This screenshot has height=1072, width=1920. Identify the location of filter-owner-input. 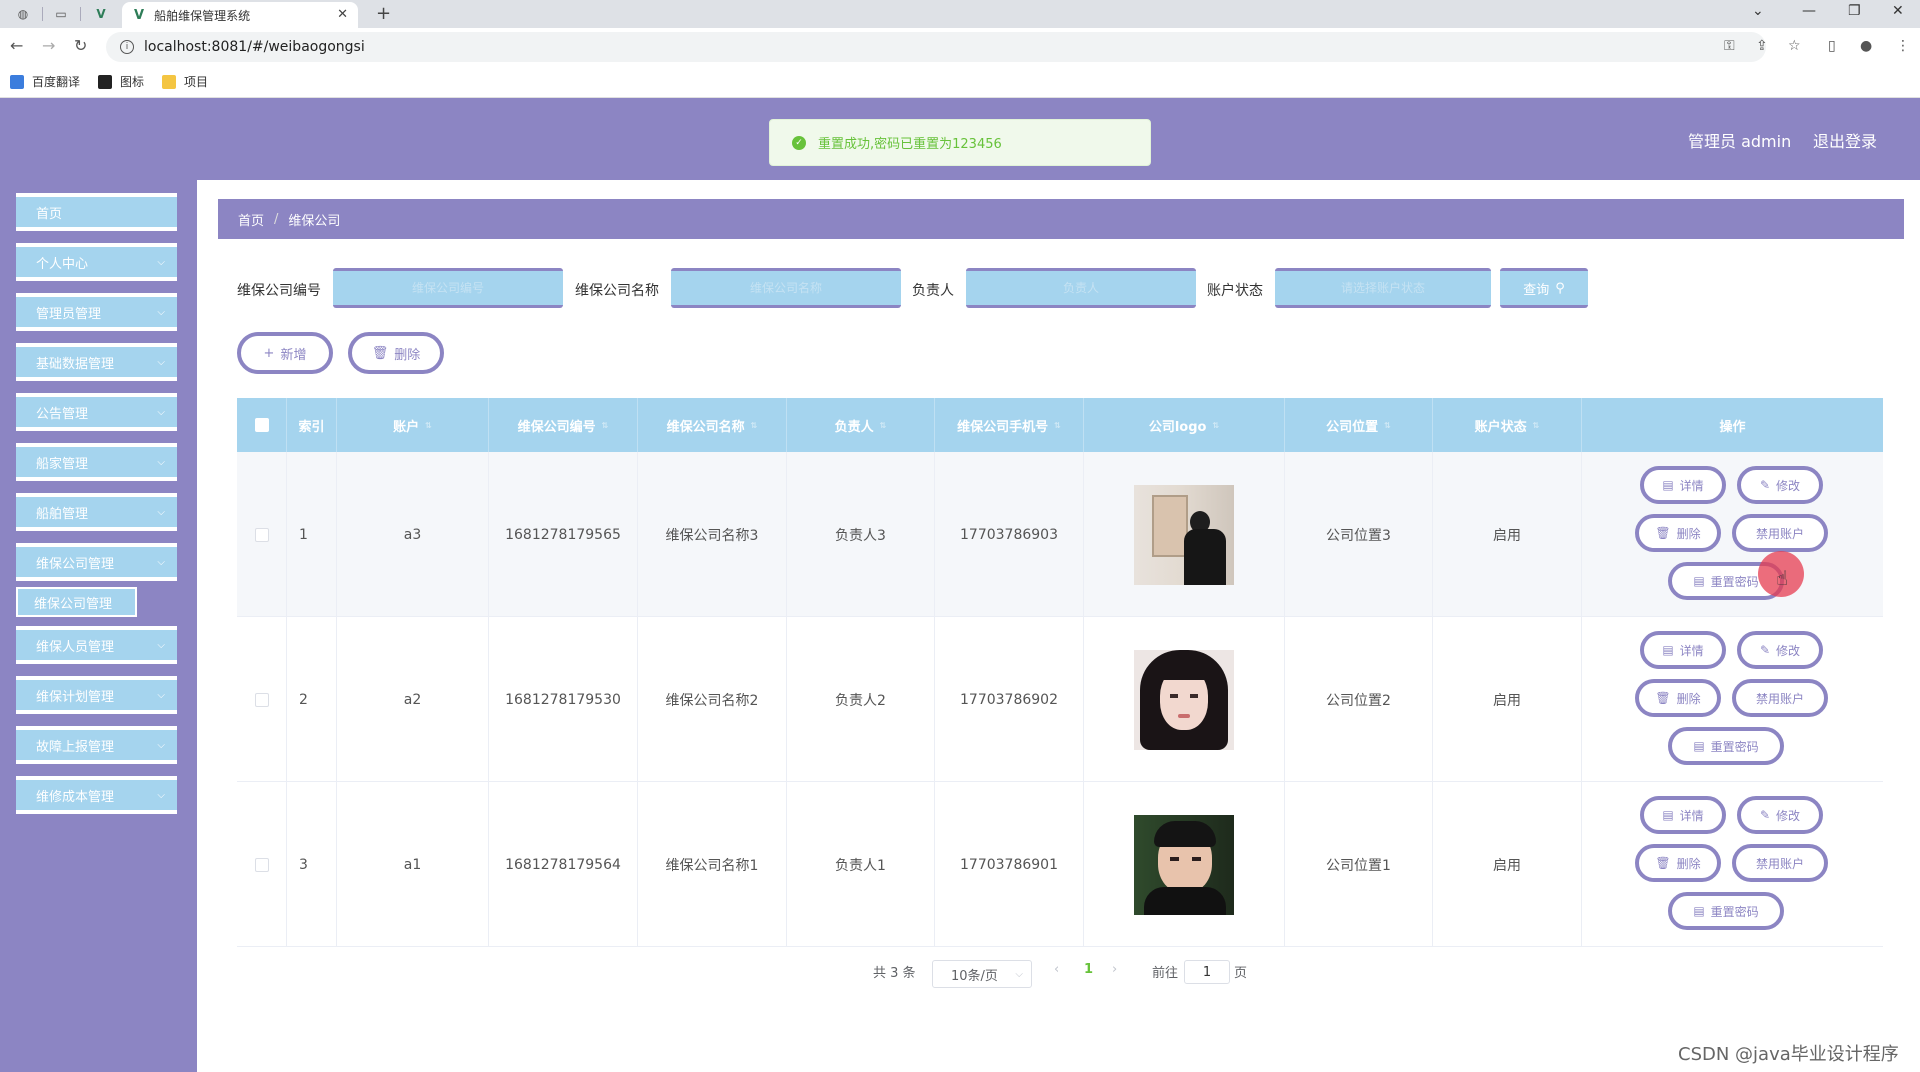
(1081, 288).